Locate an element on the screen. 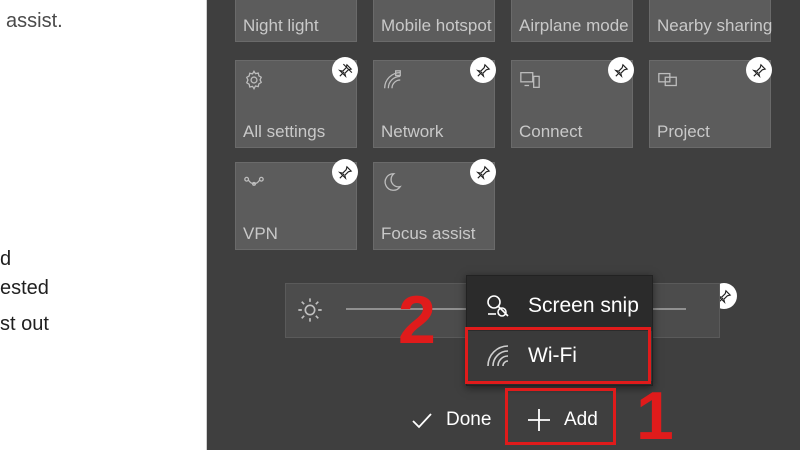  tile-label: Project is located at coordinates (683, 131).